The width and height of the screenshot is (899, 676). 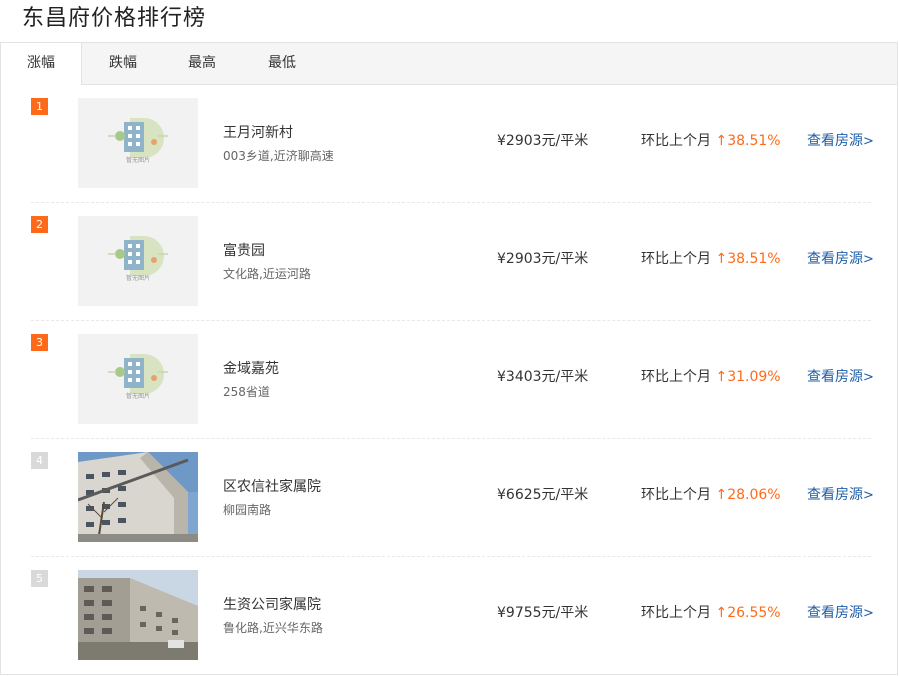 I want to click on mom-change: 环比上个月 ↑28.06%, so click(x=711, y=494).